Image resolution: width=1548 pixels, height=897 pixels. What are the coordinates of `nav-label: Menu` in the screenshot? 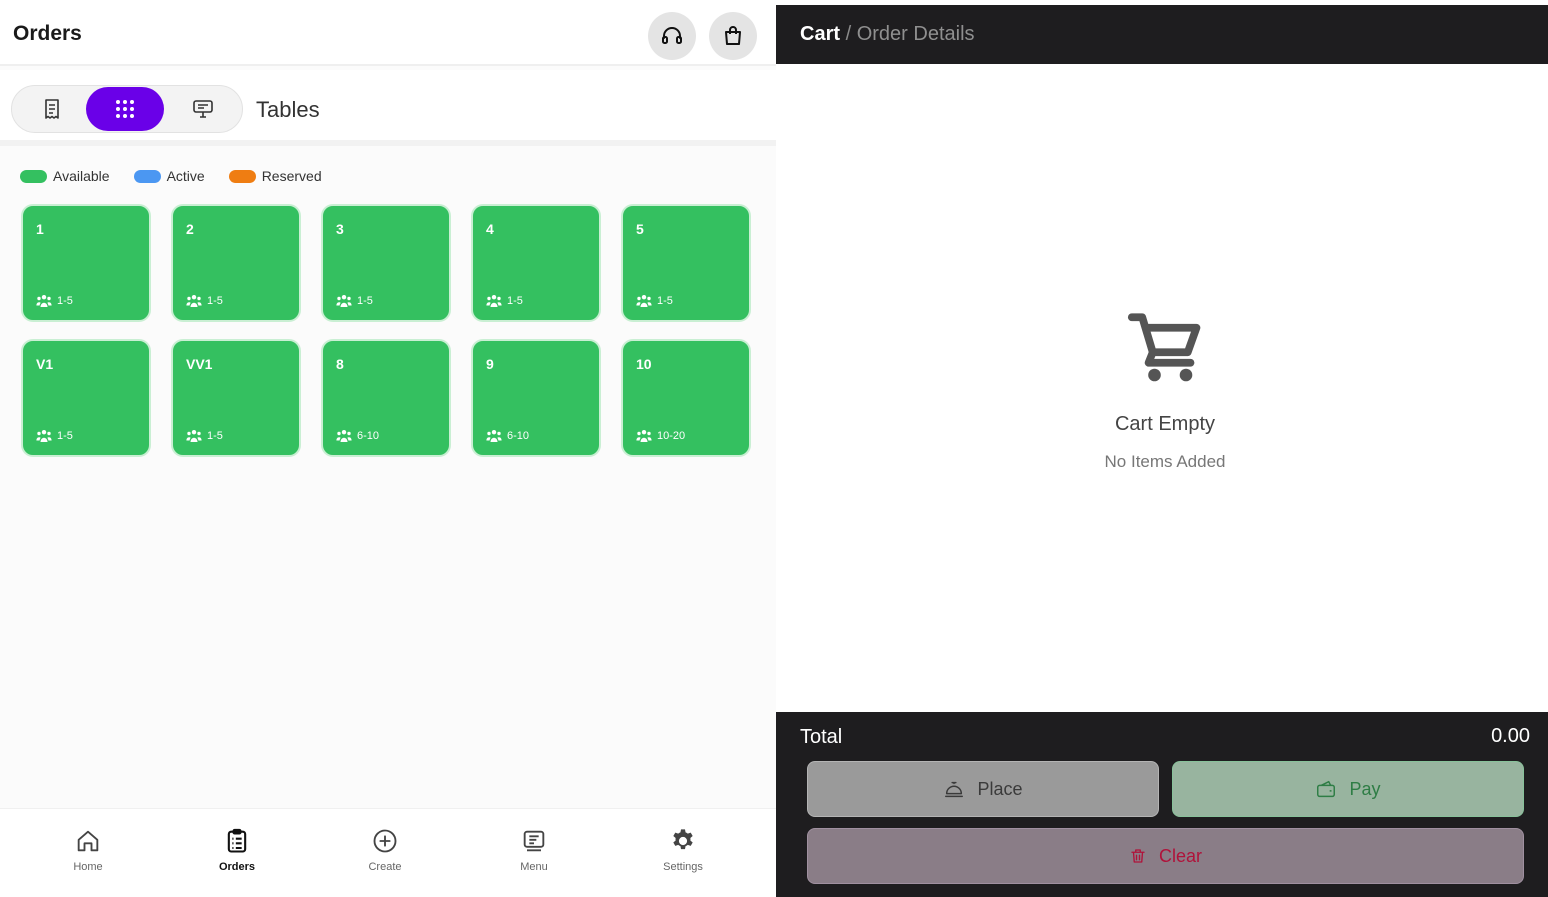 It's located at (534, 867).